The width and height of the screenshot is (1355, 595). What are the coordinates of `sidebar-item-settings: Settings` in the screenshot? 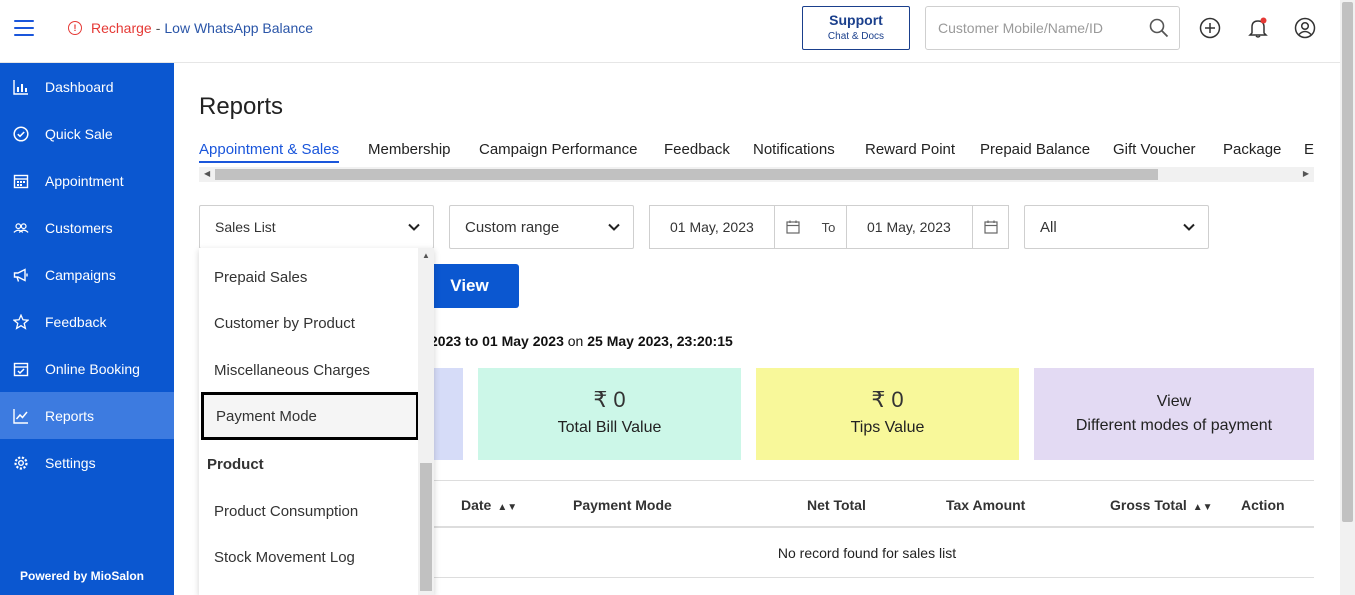 It's located at (87, 462).